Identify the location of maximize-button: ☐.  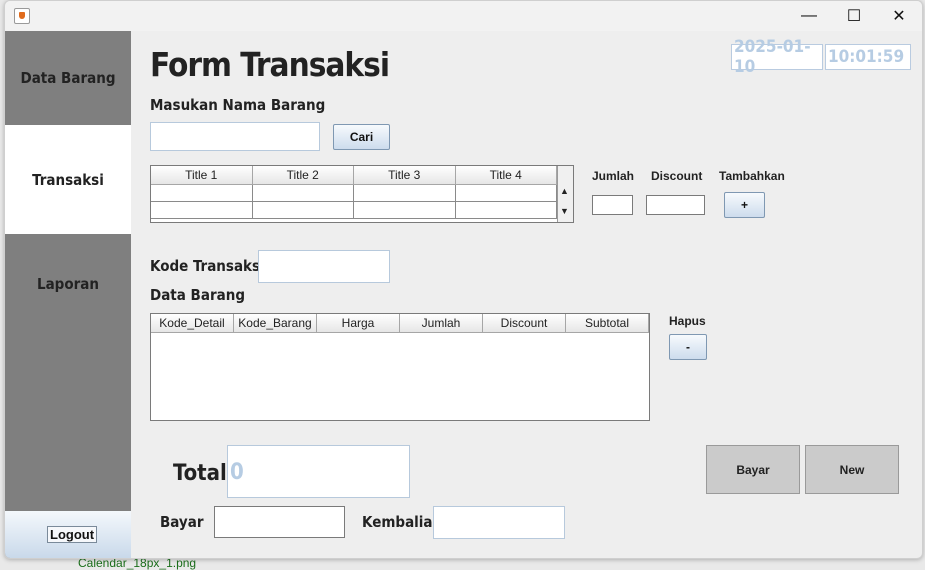
(854, 16).